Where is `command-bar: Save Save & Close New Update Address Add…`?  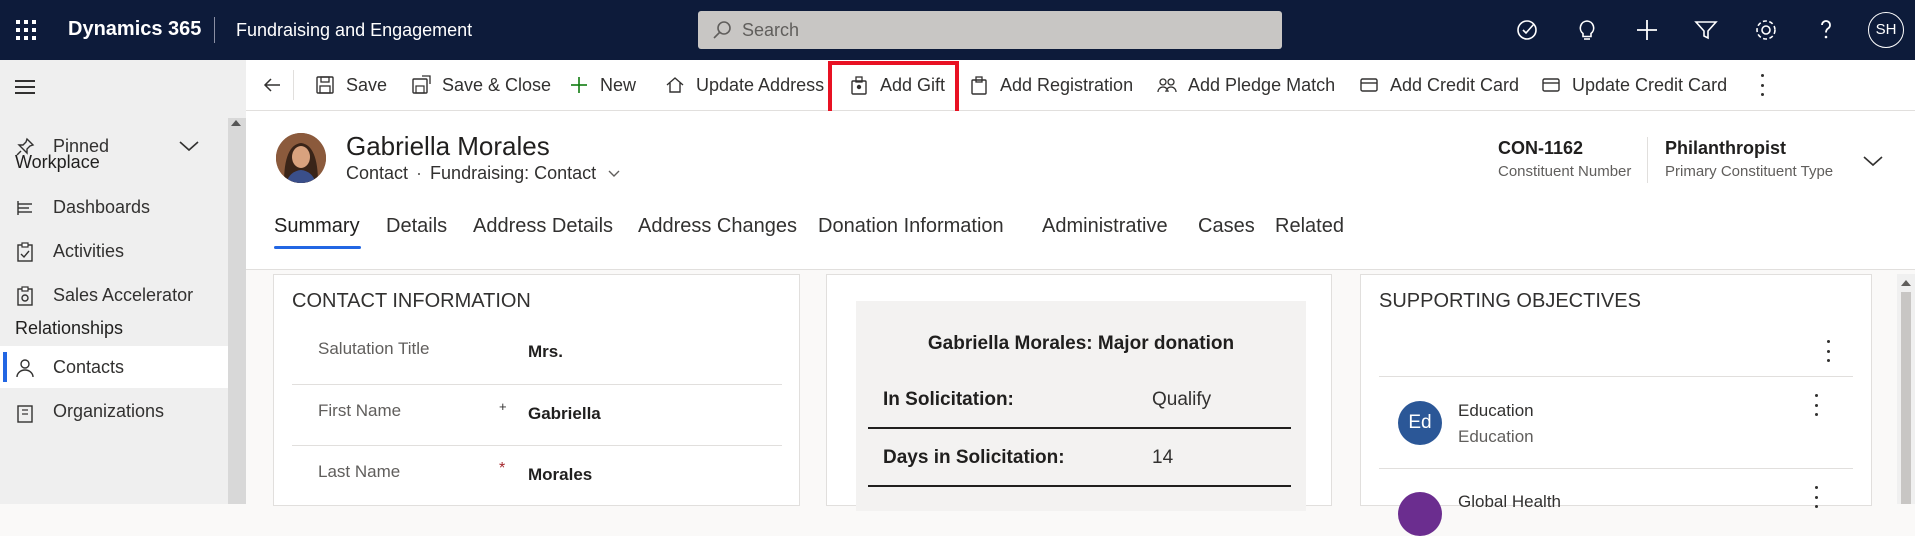
command-bar: Save Save & Close New Update Address Add… is located at coordinates (1080, 85).